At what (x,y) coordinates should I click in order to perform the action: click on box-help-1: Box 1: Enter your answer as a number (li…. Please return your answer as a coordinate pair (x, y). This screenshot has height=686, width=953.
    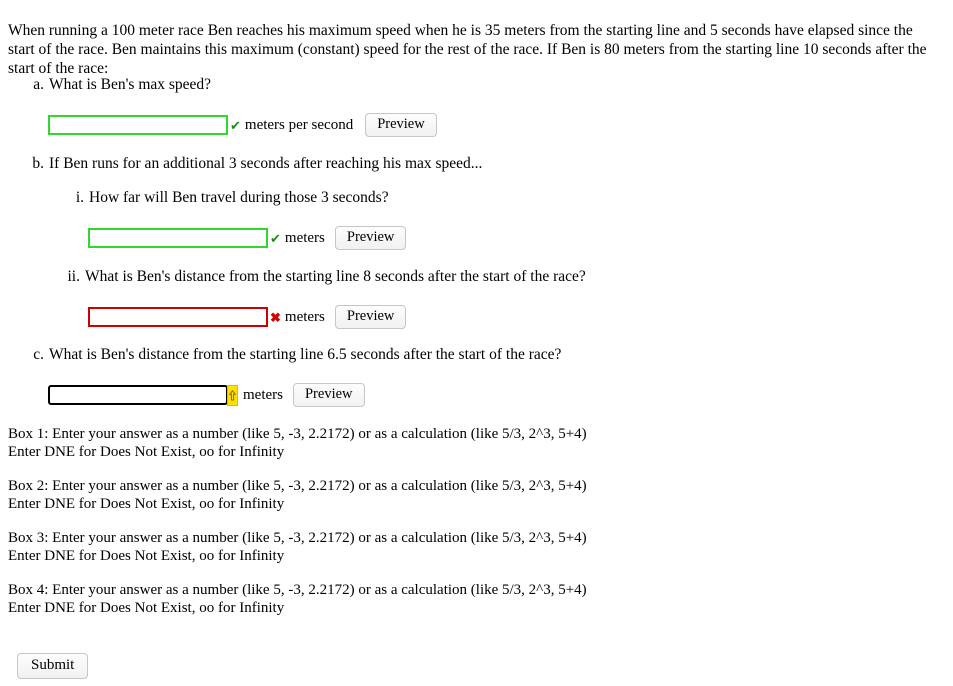
    Looking at the image, I should click on (468, 443).